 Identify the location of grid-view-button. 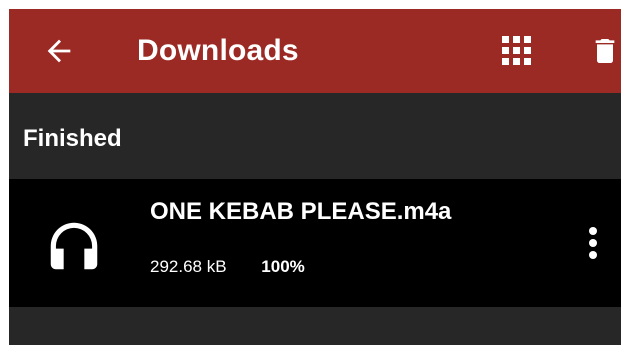
(517, 51).